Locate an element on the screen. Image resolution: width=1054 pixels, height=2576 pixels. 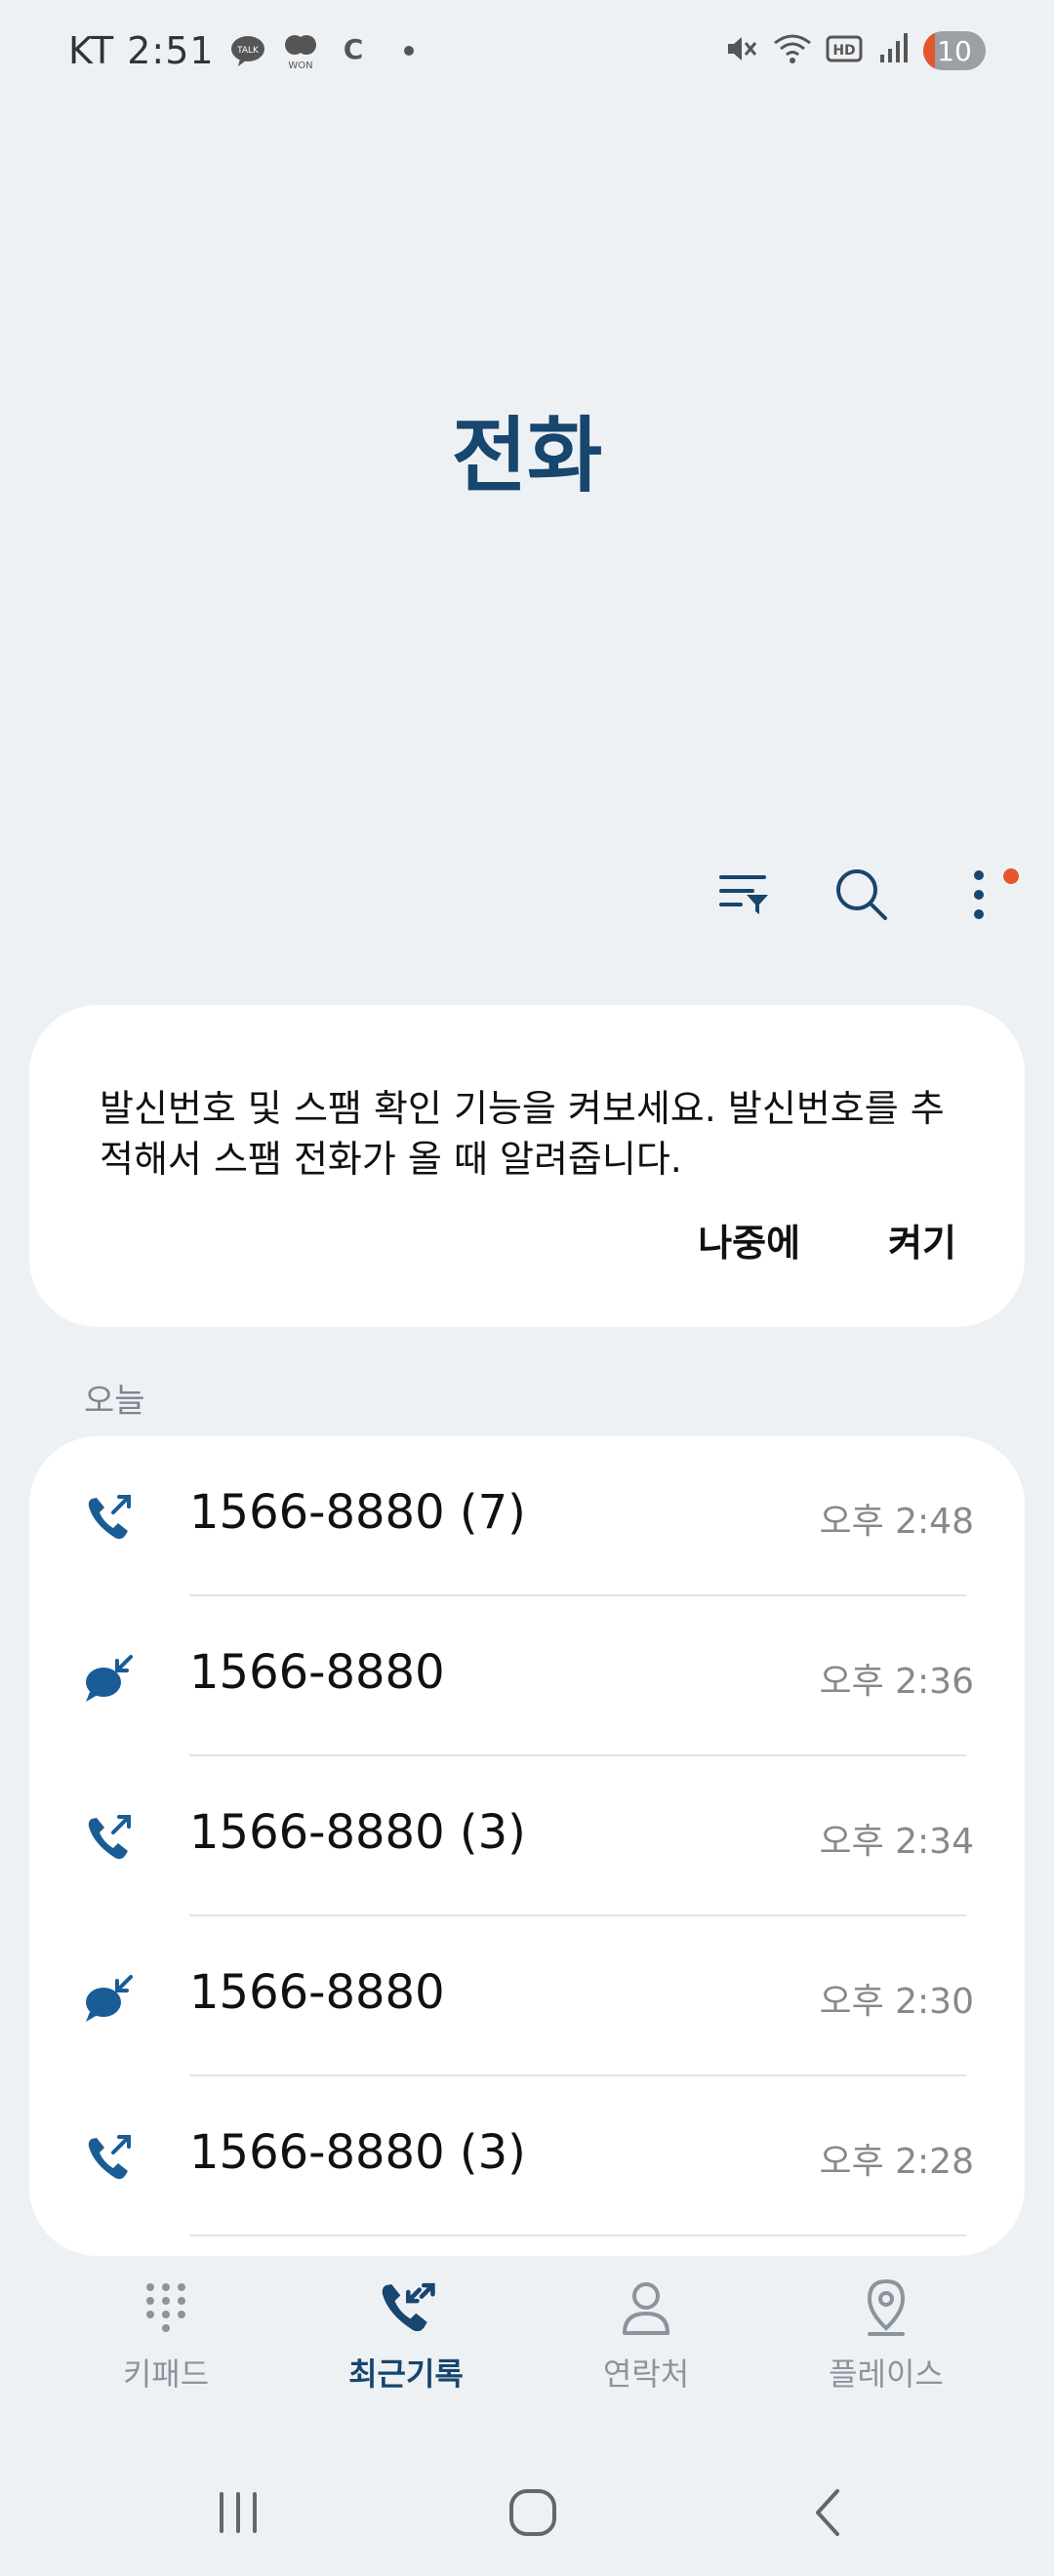
page-title: 전화 is located at coordinates (527, 455).